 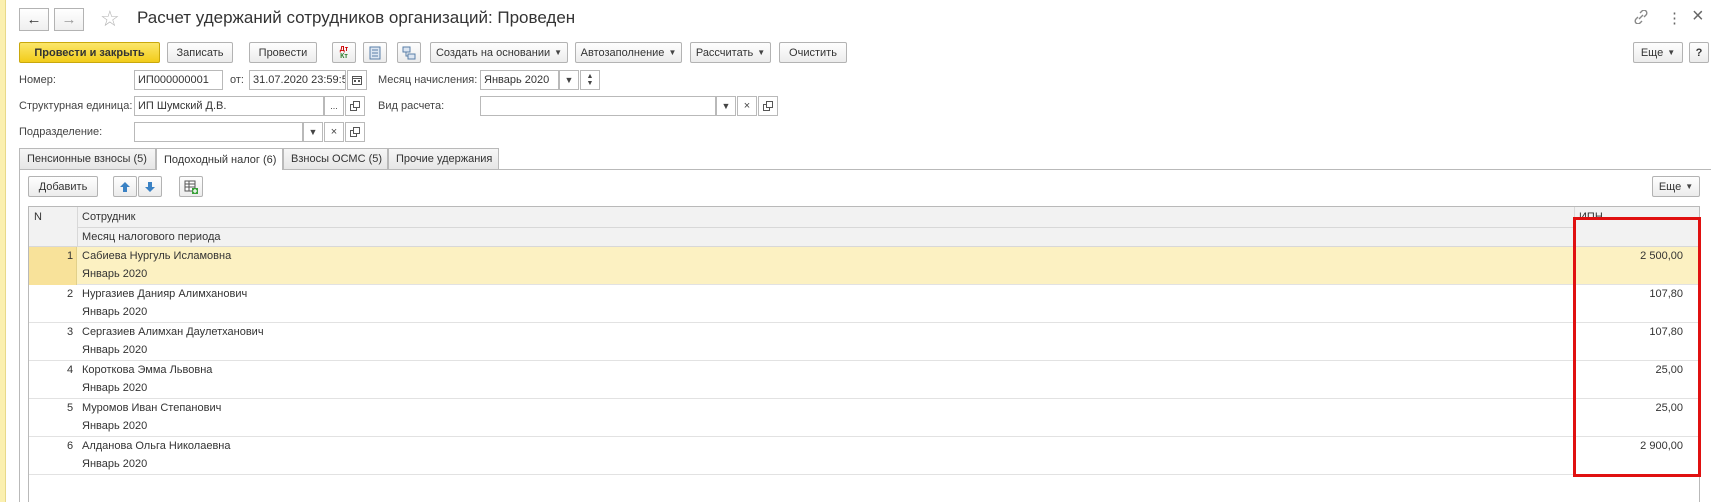 I want to click on division-clear-button: ×, so click(x=334, y=132).